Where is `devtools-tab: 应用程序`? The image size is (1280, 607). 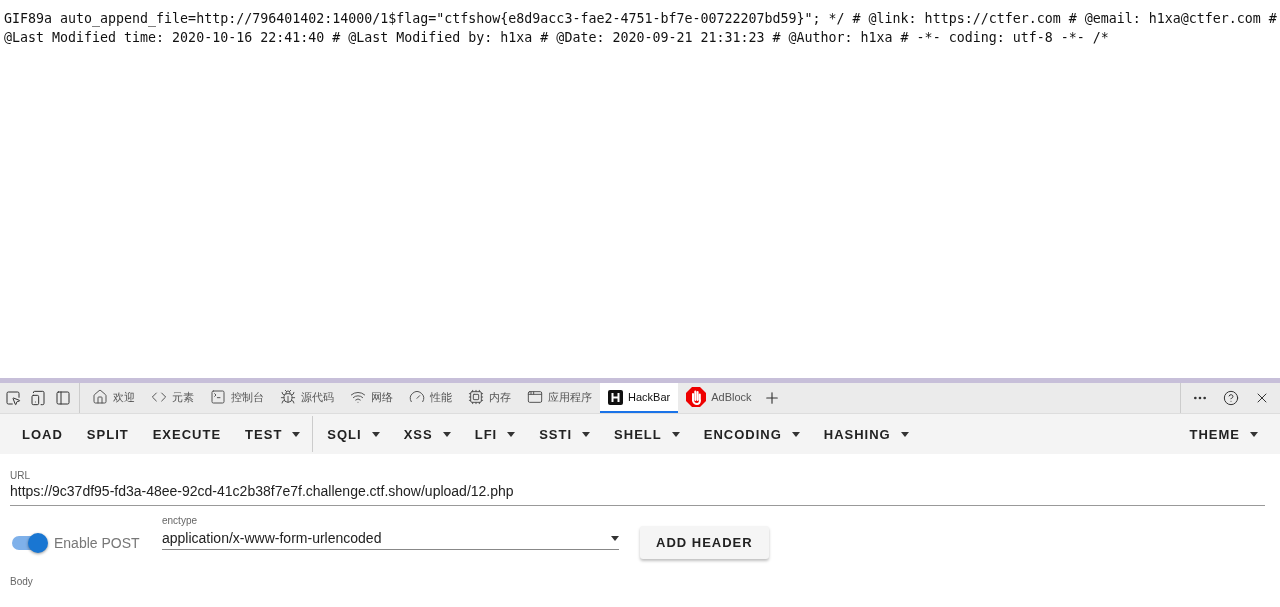 devtools-tab: 应用程序 is located at coordinates (559, 398).